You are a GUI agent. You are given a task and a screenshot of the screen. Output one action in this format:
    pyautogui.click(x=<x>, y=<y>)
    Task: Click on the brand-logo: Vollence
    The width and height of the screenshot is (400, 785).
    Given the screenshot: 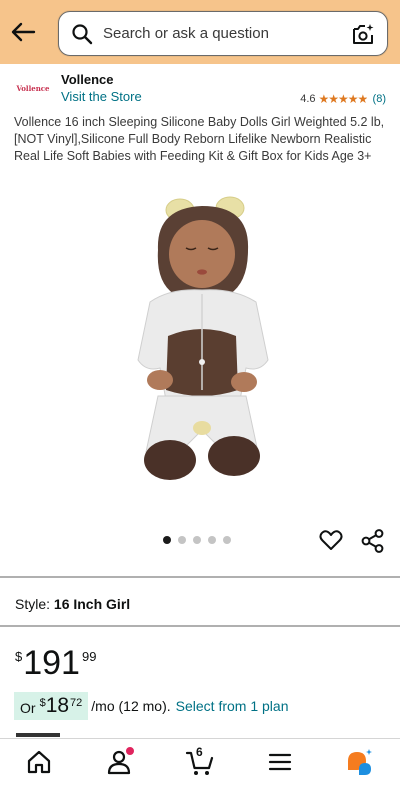 What is the action you would take?
    pyautogui.click(x=33, y=88)
    